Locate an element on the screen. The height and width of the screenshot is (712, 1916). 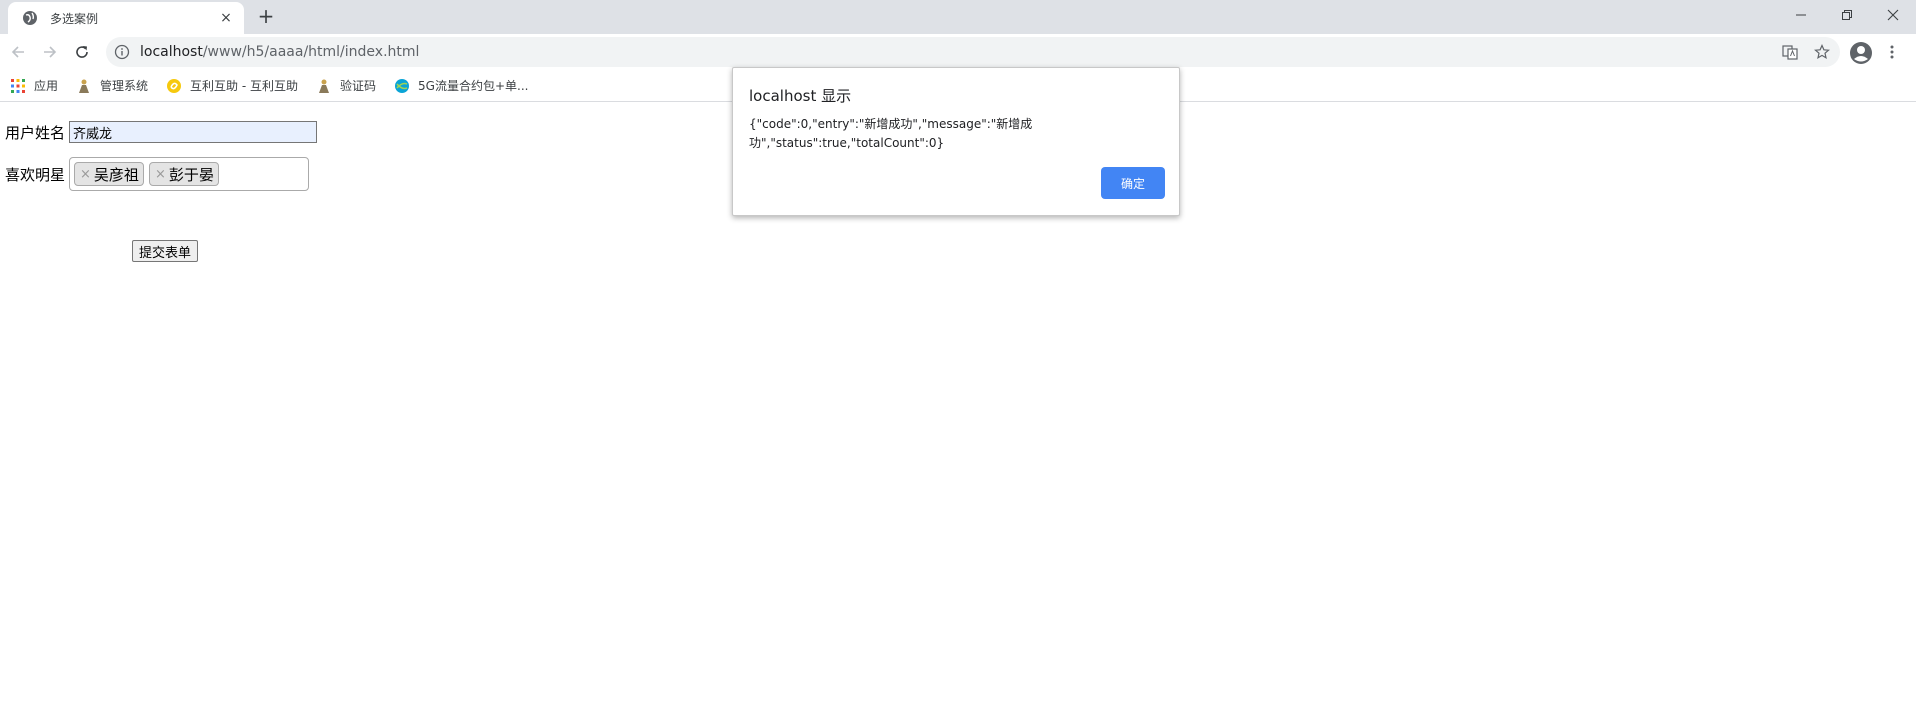
browser-toolbar: localhost/www/h5/aaaa/html/index.html is located at coordinates (958, 52).